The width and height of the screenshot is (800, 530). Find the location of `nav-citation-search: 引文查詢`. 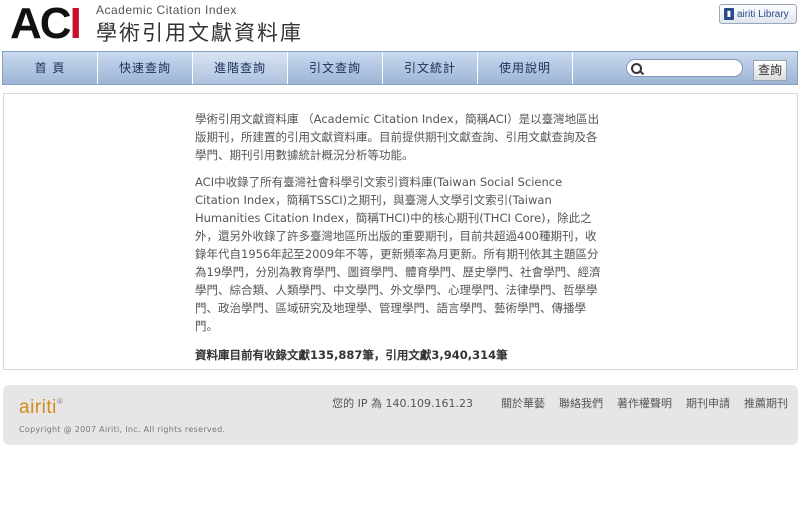

nav-citation-search: 引文查詢 is located at coordinates (335, 68).